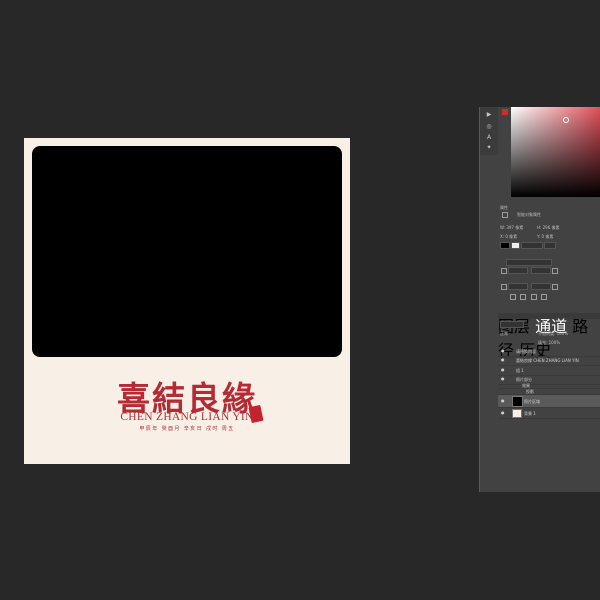 The width and height of the screenshot is (600, 600). Describe the element at coordinates (530, 391) in the screenshot. I see `layer-name: 投影` at that location.